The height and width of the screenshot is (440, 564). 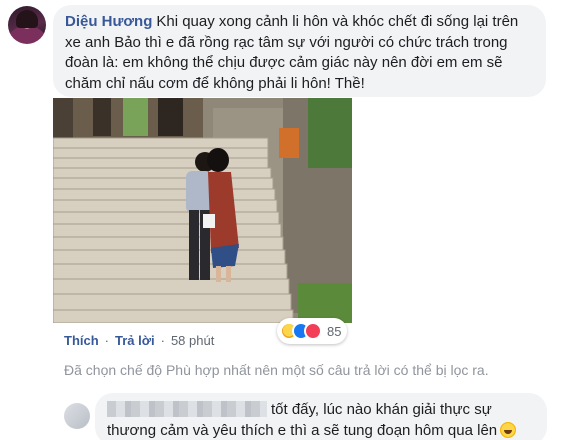 What do you see at coordinates (27, 25) in the screenshot?
I see `avatar` at bounding box center [27, 25].